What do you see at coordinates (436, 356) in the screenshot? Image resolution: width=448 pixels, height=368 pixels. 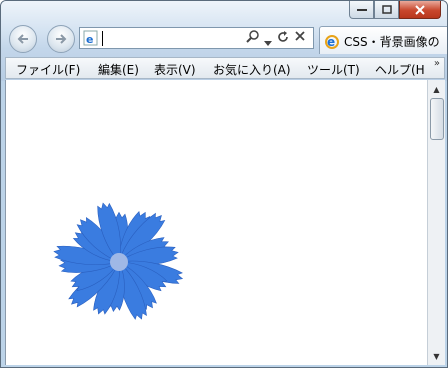 I see `scroll-down-arrow: ▼` at bounding box center [436, 356].